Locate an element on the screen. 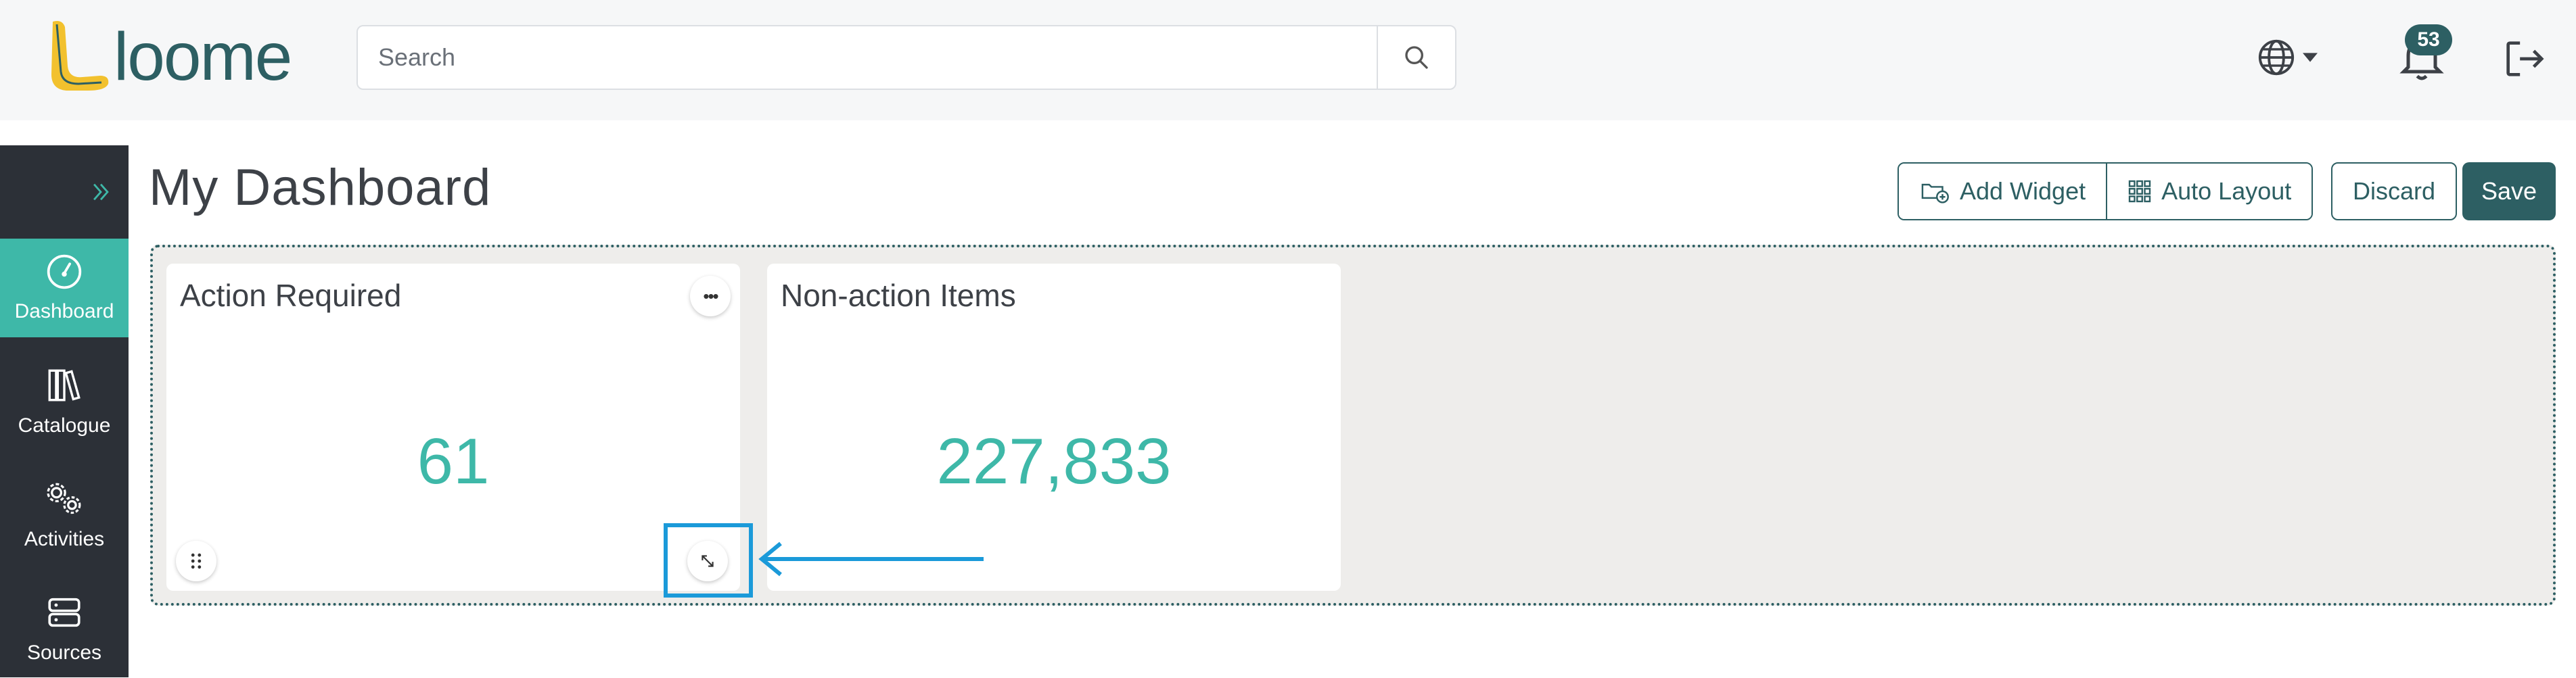  sidebar-item-sources: Sources is located at coordinates (64, 628).